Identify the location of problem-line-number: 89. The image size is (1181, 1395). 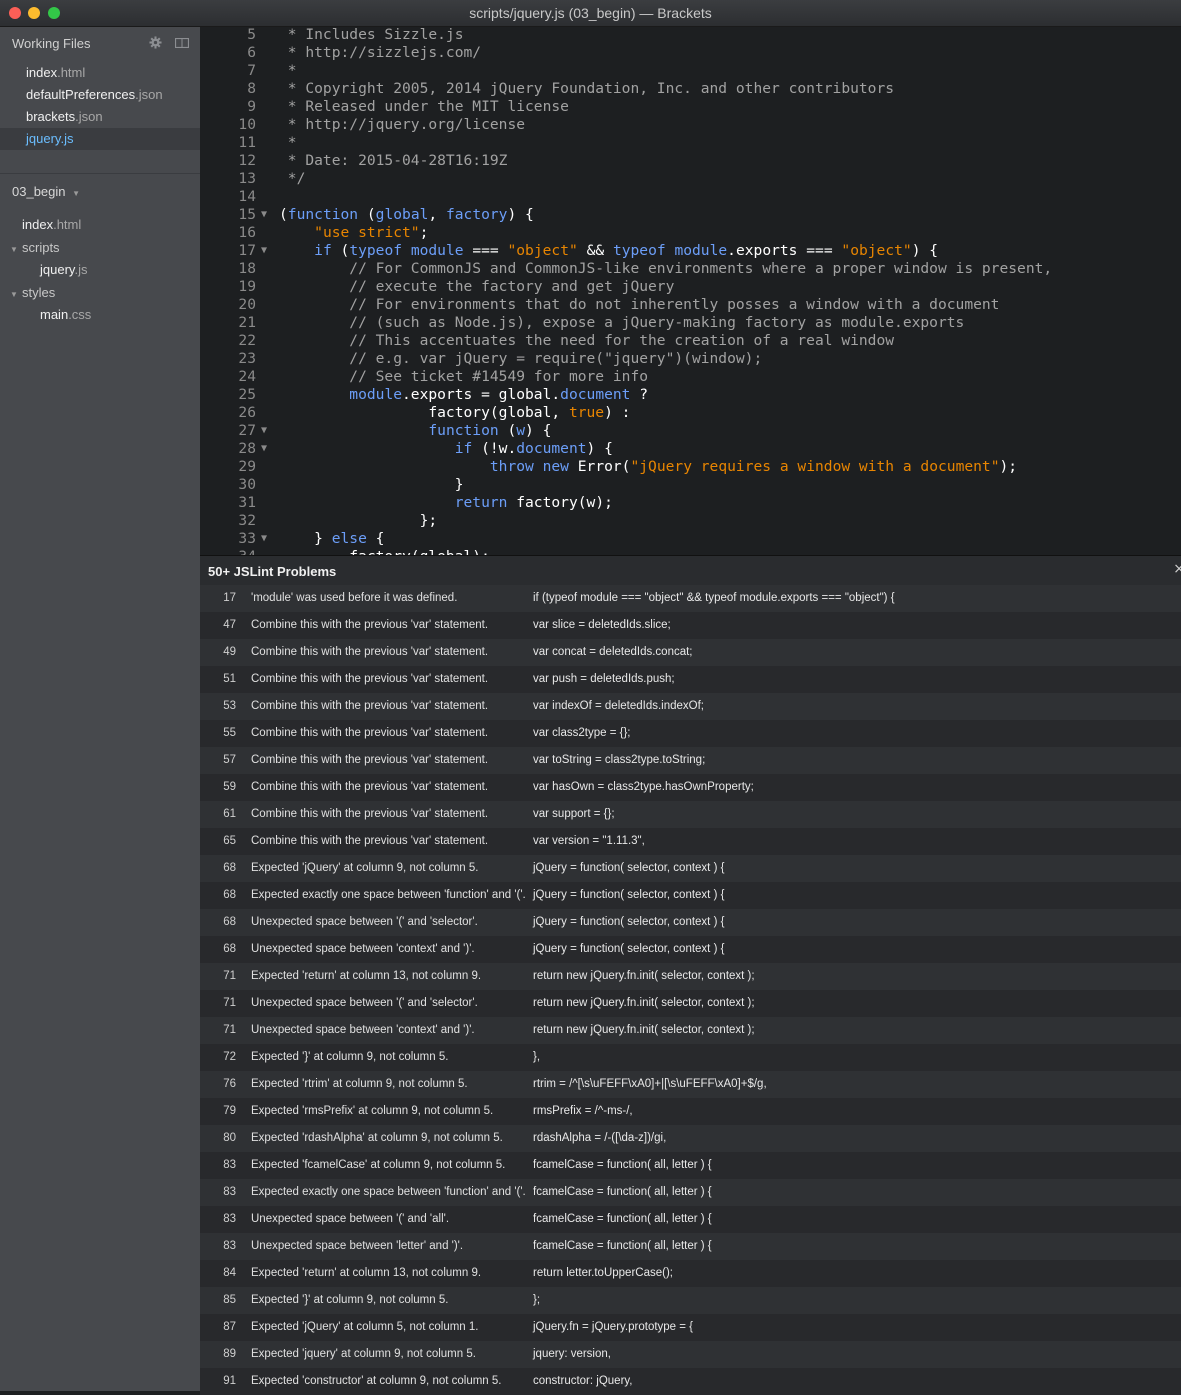
(229, 1354).